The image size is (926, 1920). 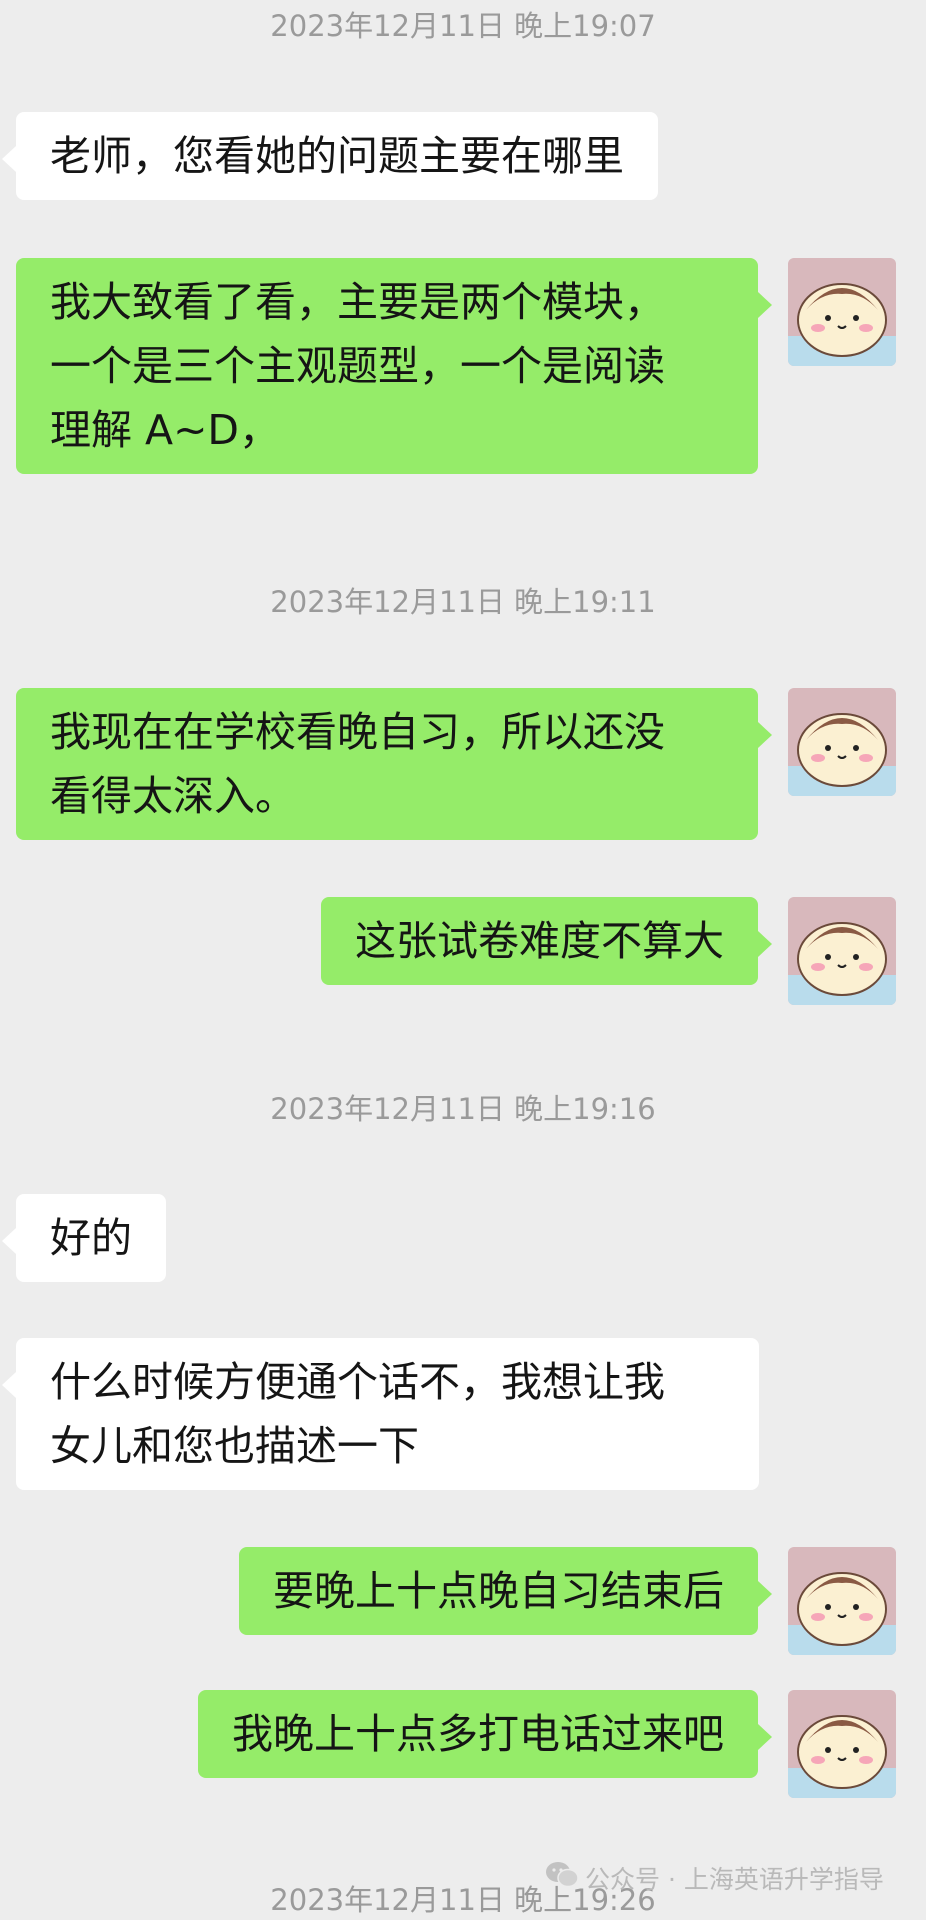 I want to click on message-text: 我现在在学校看晚自习，所以还没, so click(x=357, y=732).